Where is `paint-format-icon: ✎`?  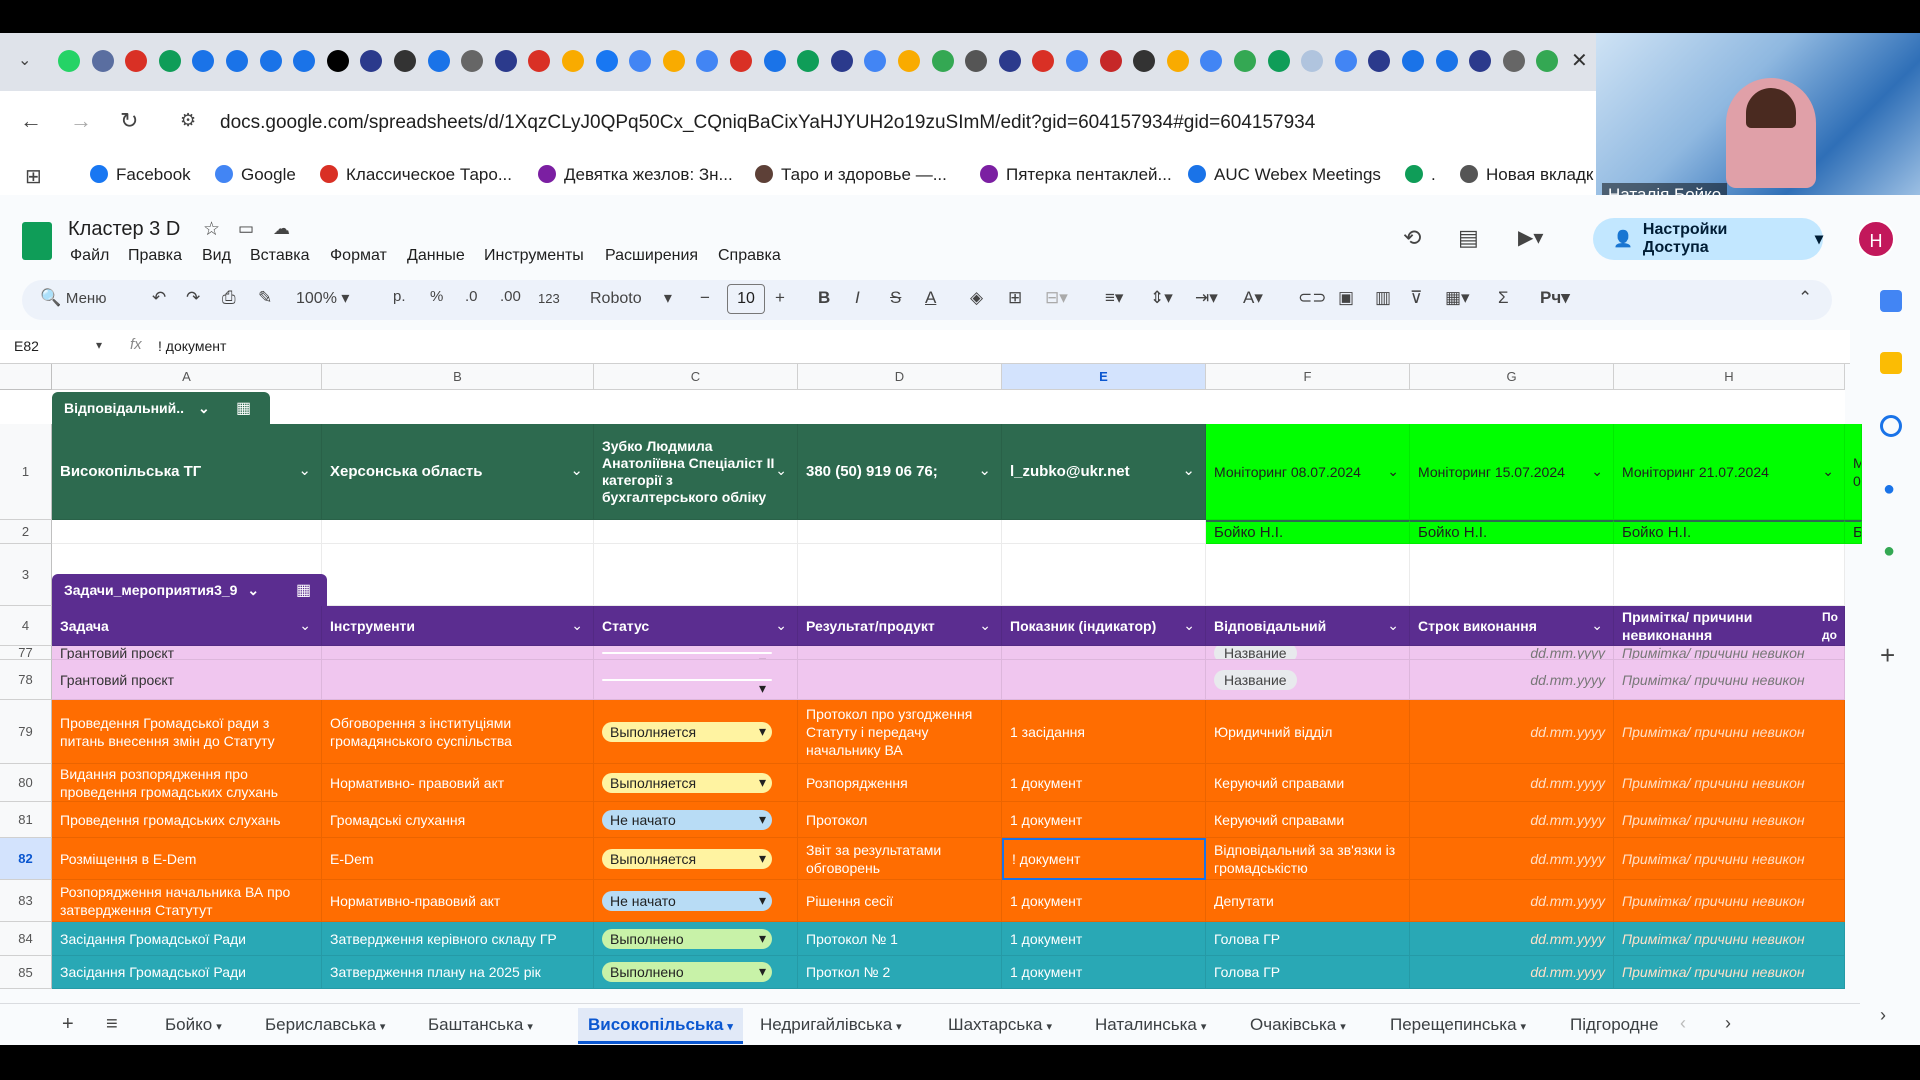 paint-format-icon: ✎ is located at coordinates (265, 298).